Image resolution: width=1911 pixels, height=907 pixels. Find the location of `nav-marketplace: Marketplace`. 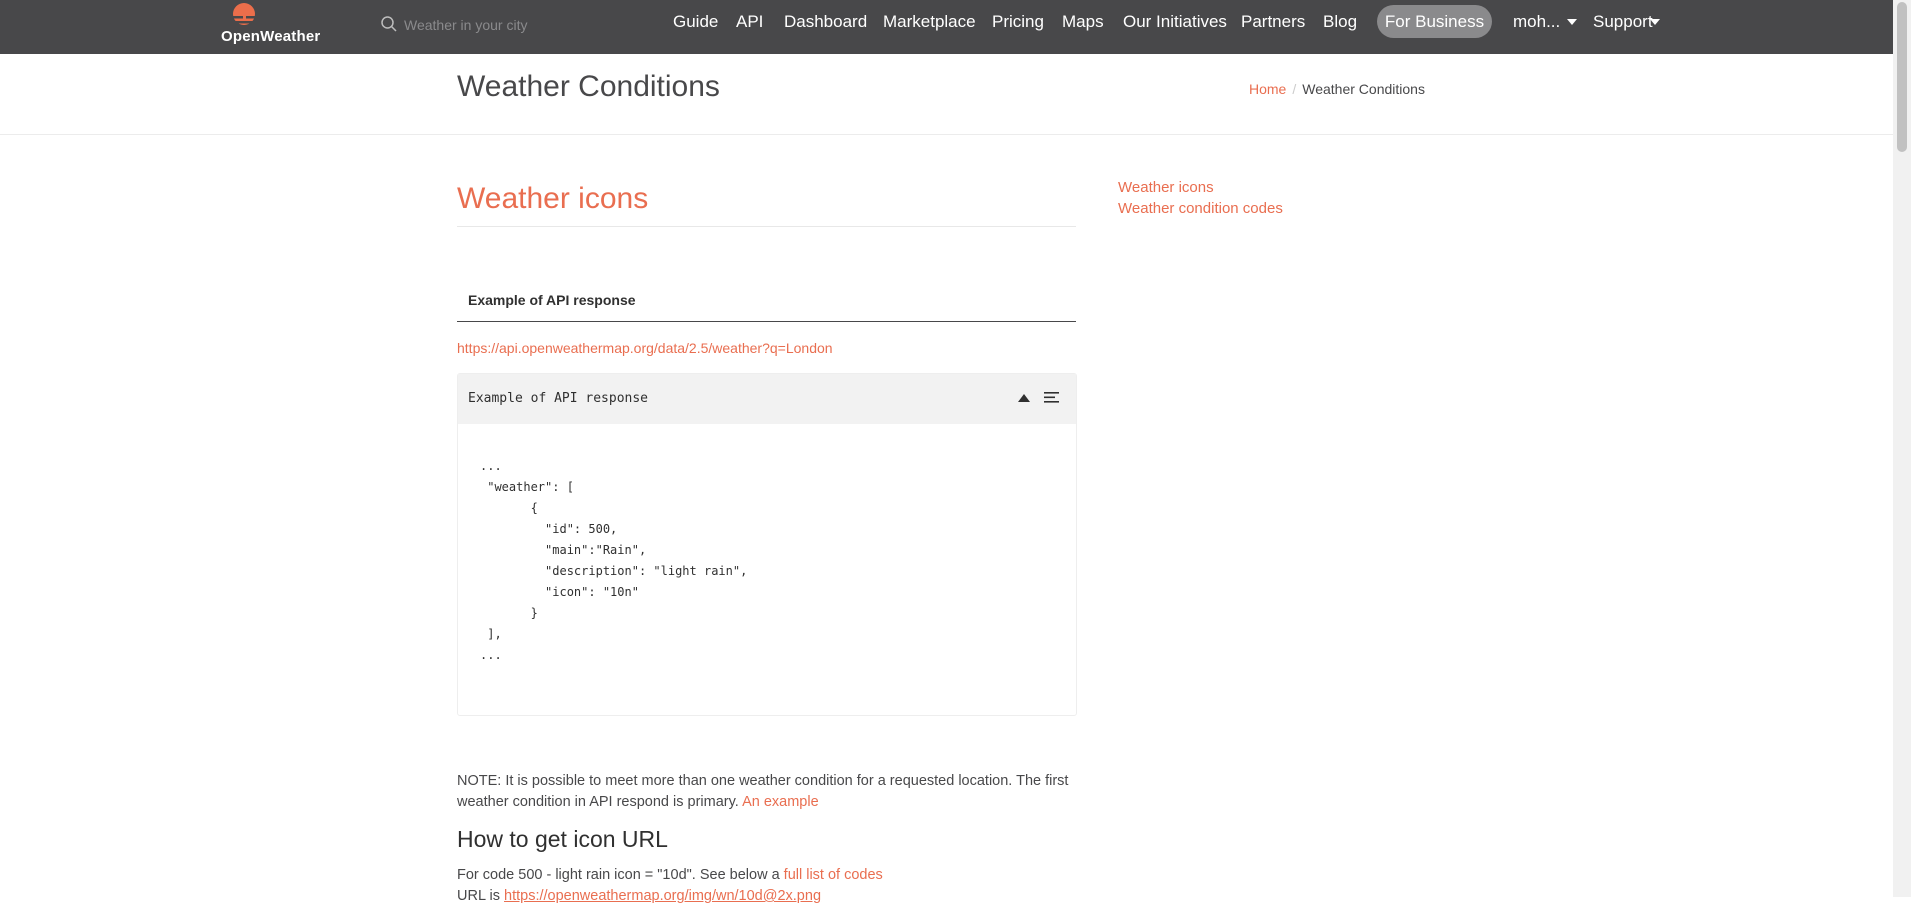

nav-marketplace: Marketplace is located at coordinates (929, 22).